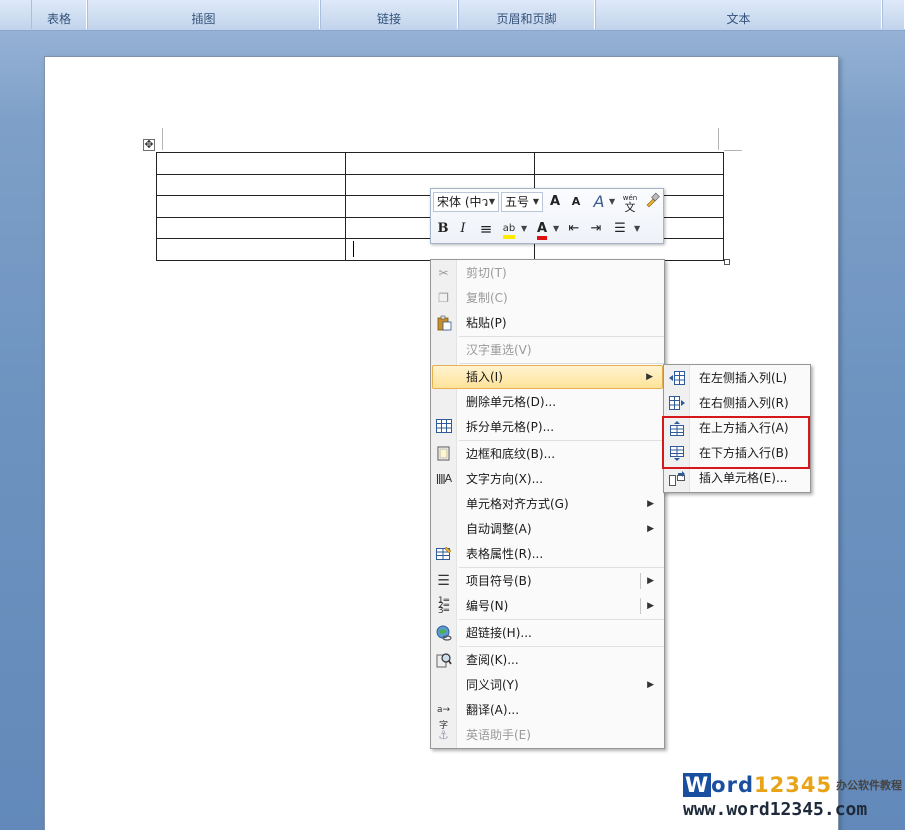  Describe the element at coordinates (677, 403) in the screenshot. I see `insert-column-right-icon` at that location.